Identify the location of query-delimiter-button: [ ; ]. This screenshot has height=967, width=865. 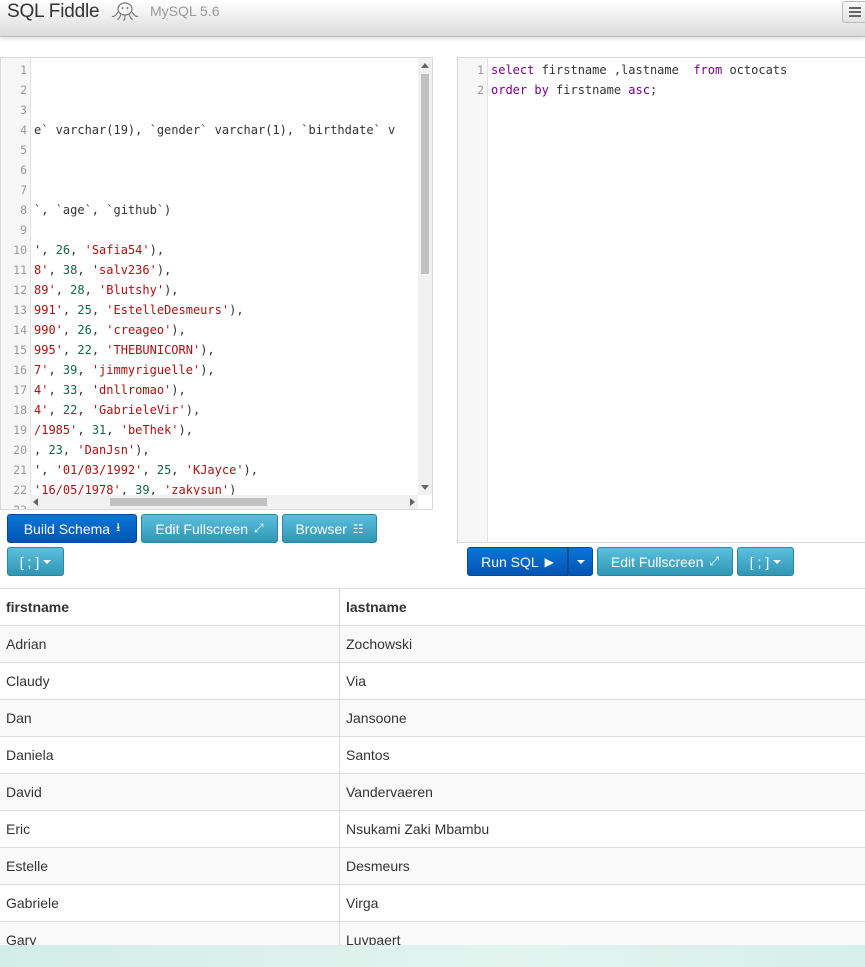
(765, 561).